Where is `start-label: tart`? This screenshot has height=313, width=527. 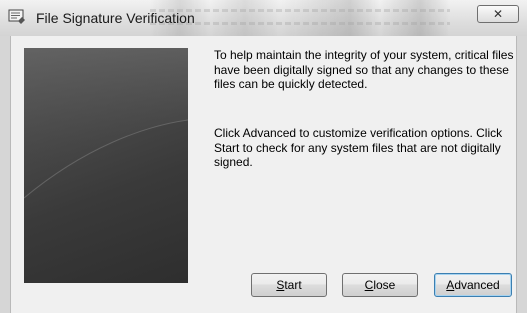 start-label: tart is located at coordinates (293, 285).